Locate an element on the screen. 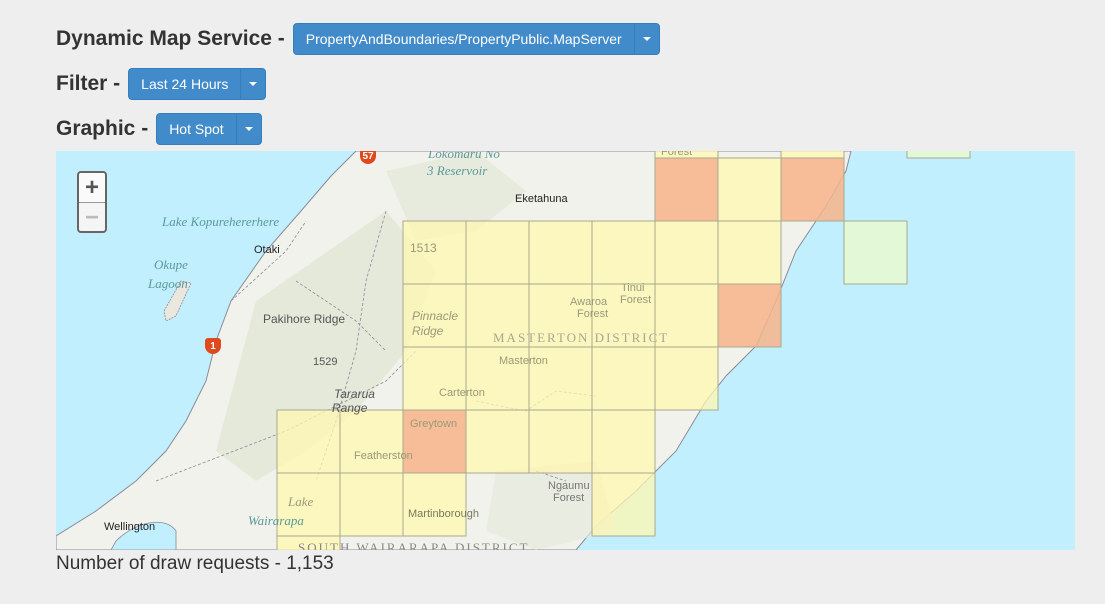  zoom-in-button: + is located at coordinates (92, 188).